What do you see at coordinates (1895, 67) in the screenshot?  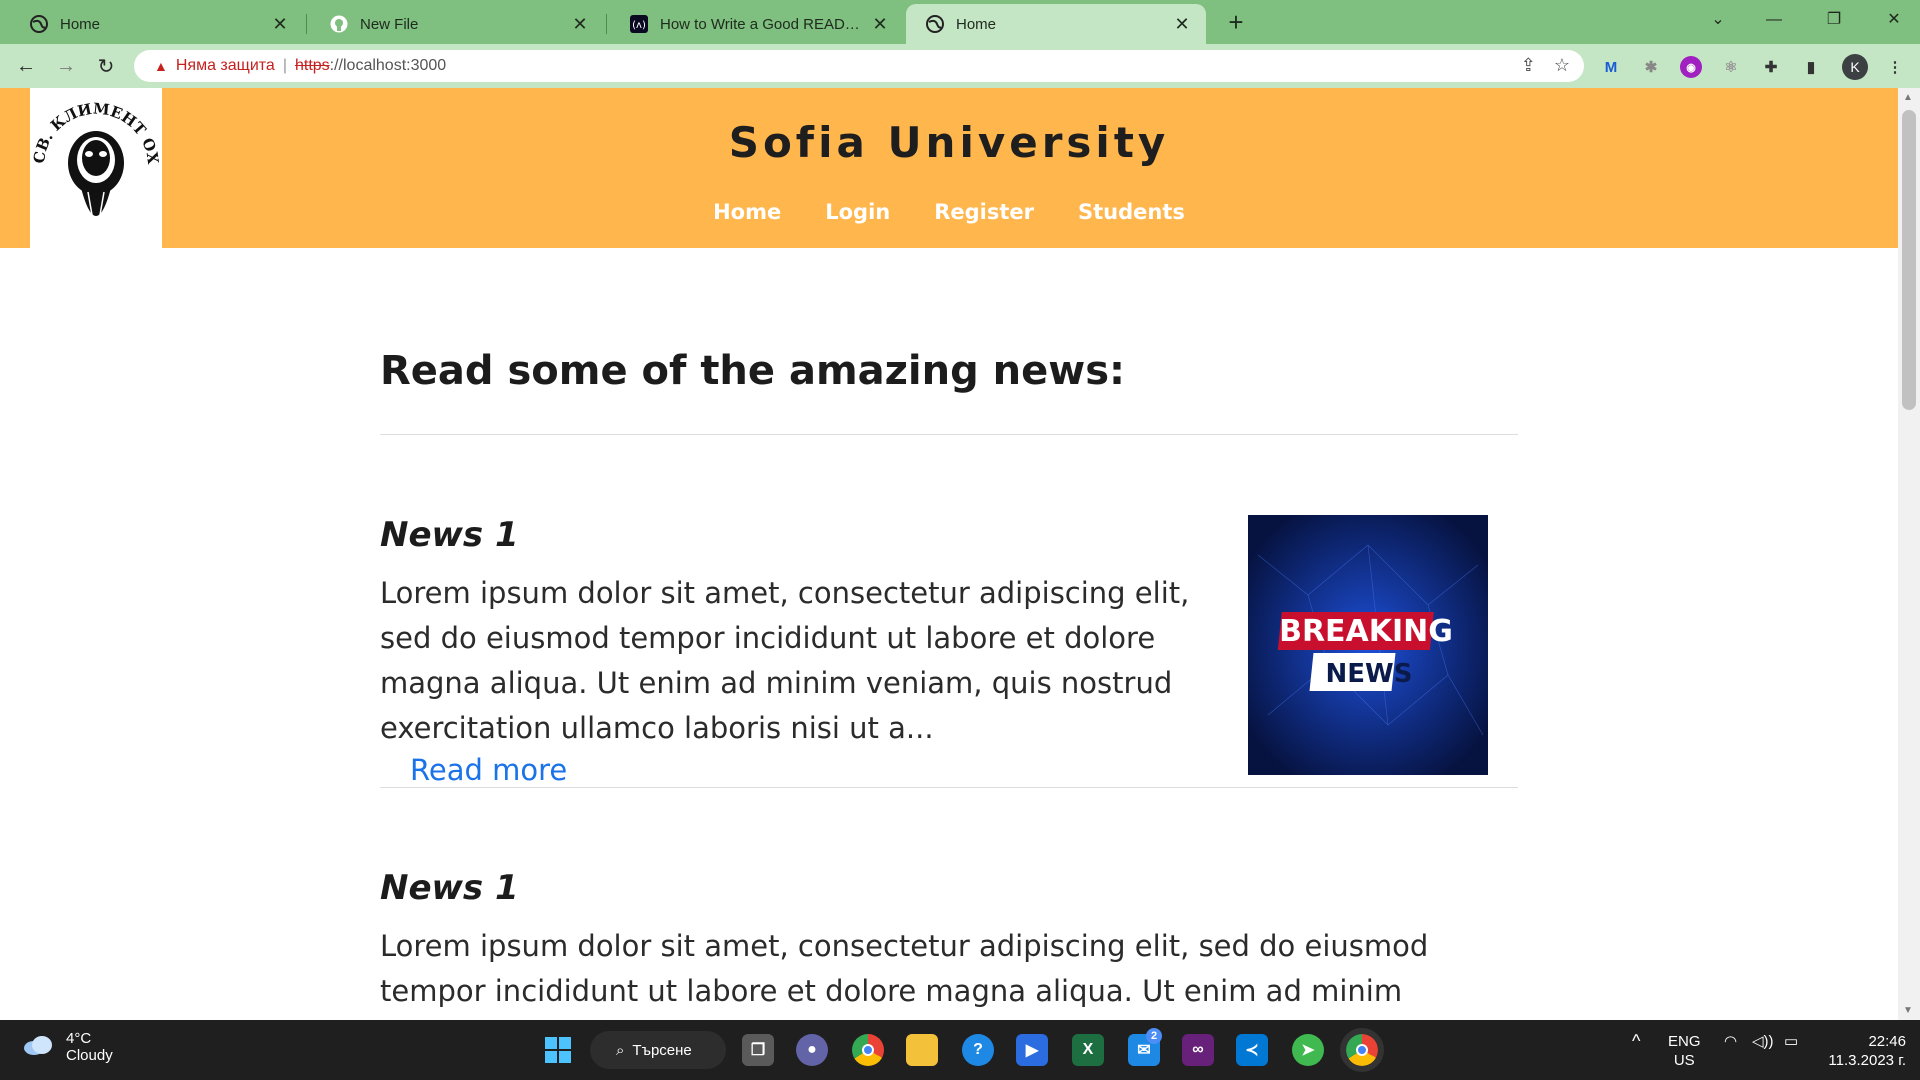 I see `menu-icon: ⋮` at bounding box center [1895, 67].